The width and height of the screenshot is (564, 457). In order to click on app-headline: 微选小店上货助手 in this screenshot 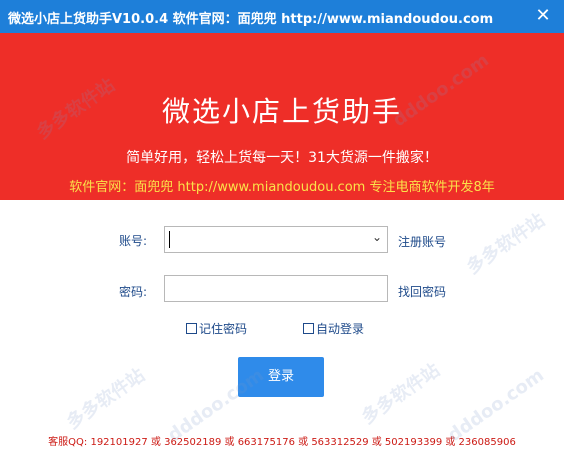, I will do `click(281, 111)`.